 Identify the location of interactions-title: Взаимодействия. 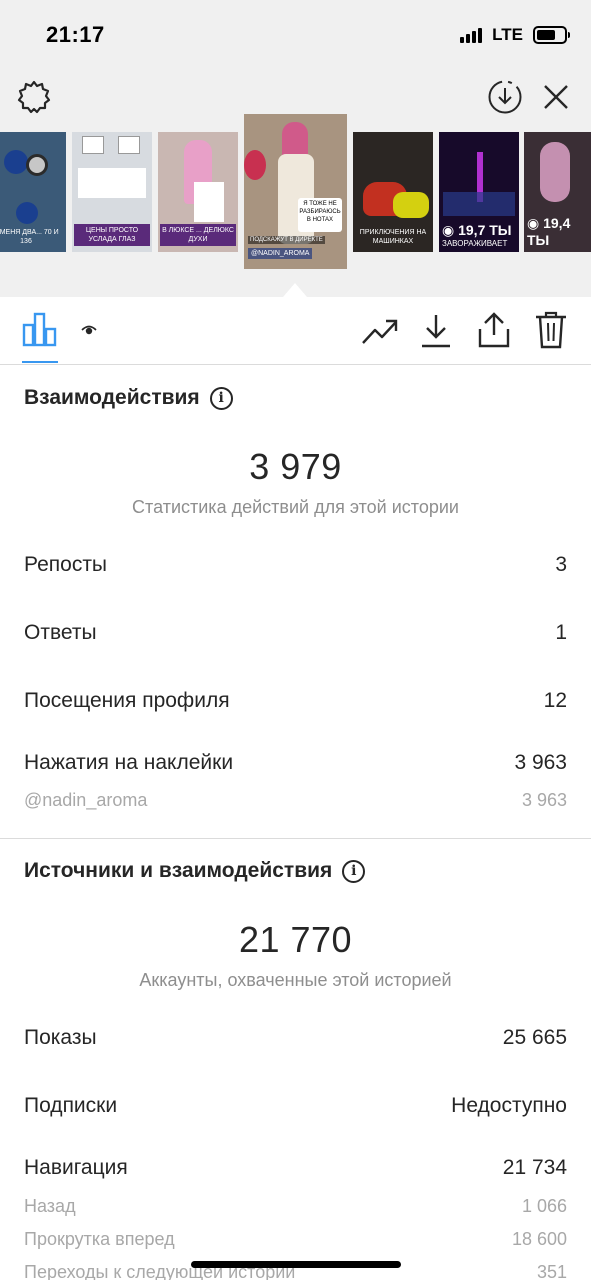
(112, 397).